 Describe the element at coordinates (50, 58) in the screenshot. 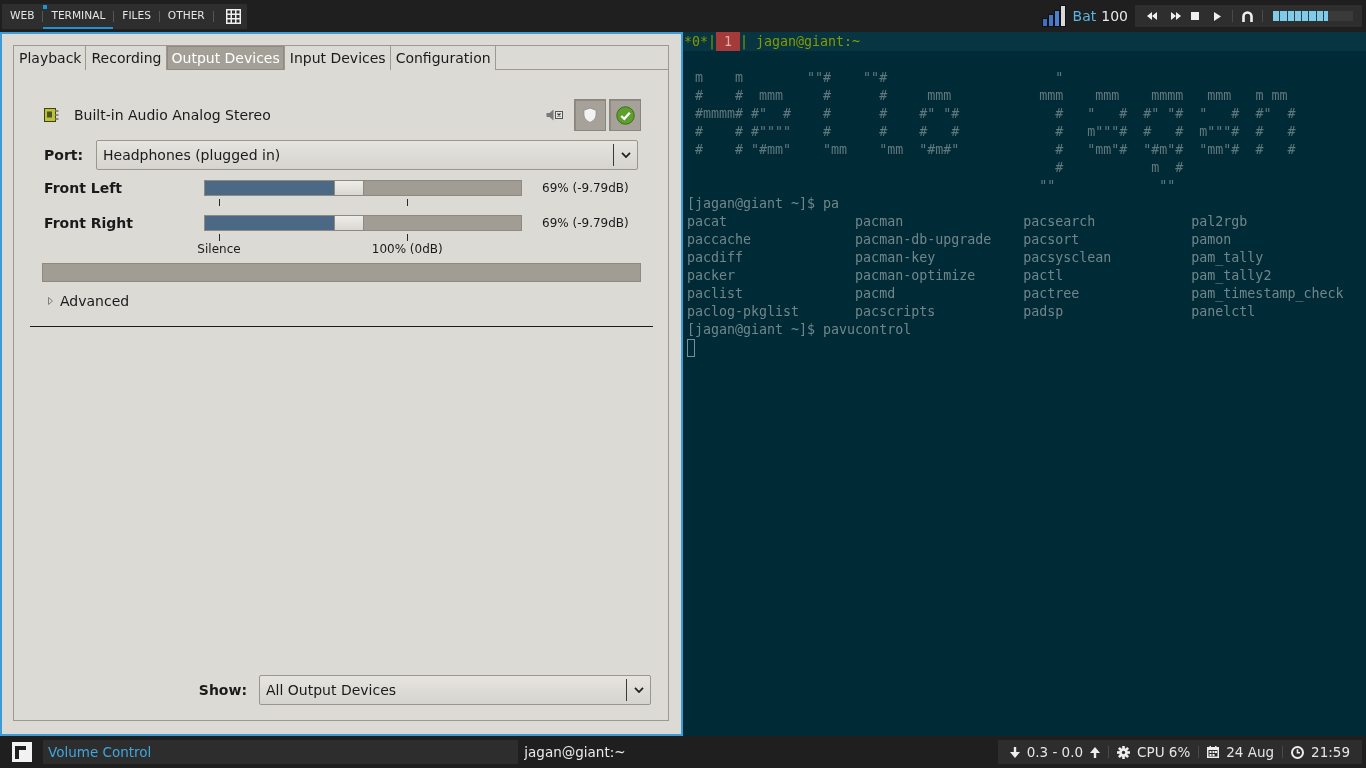

I see `tab: Playback` at that location.